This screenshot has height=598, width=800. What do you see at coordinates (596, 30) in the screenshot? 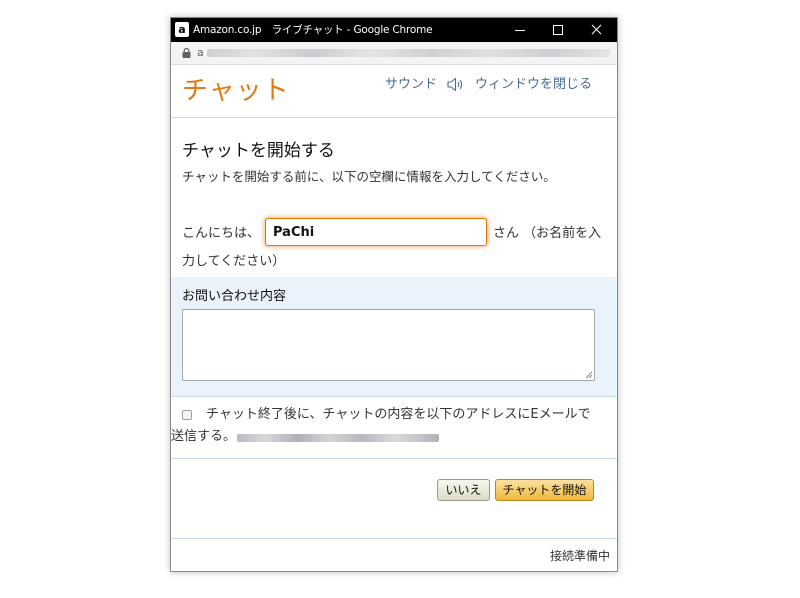
I see `close-window-button` at bounding box center [596, 30].